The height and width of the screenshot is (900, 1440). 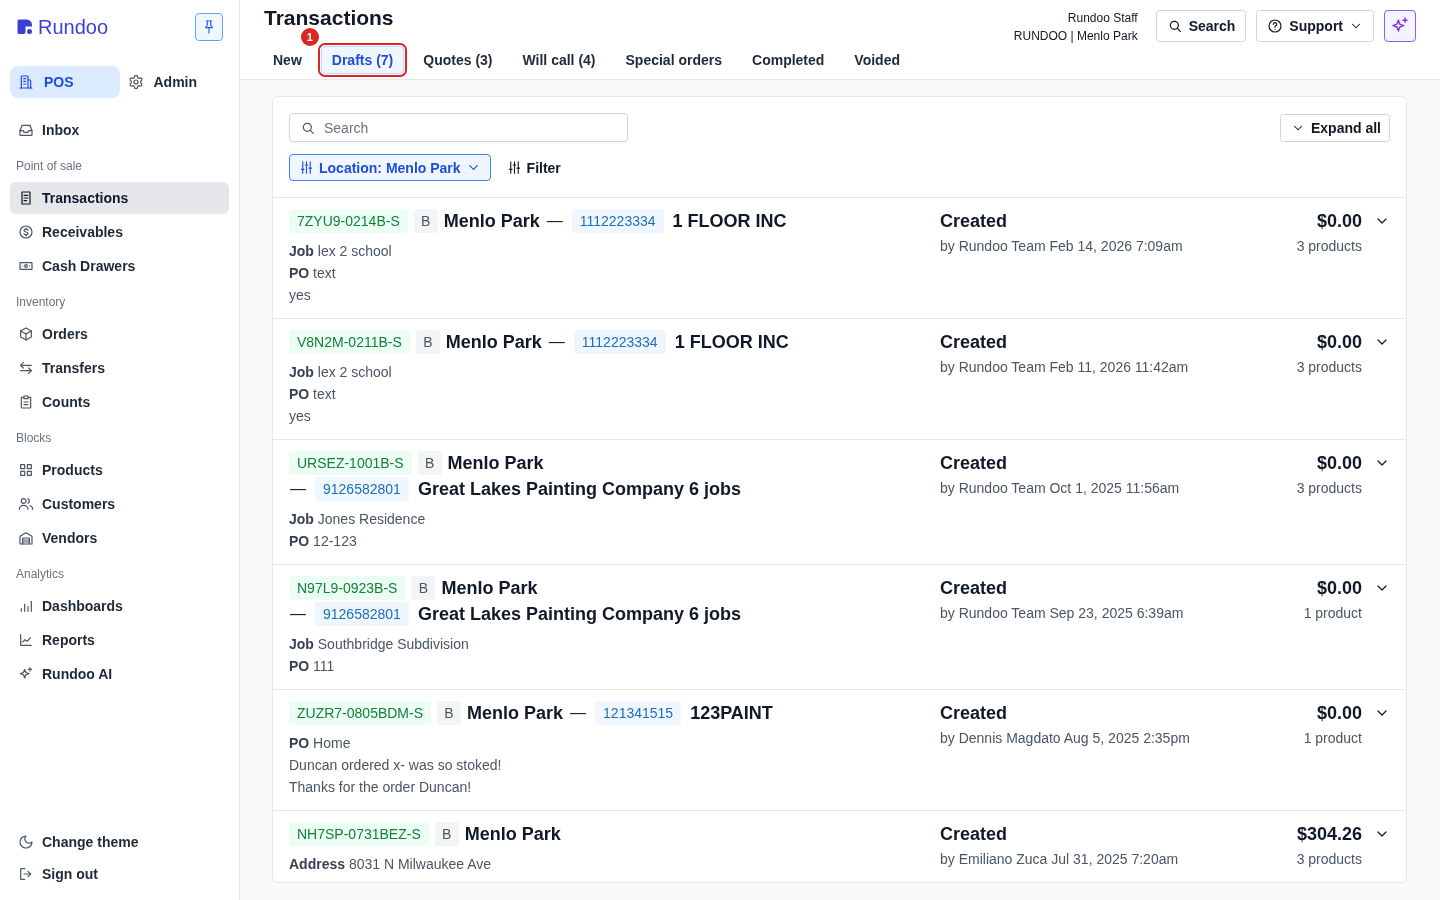 What do you see at coordinates (26, 130) in the screenshot?
I see `inbox-icon` at bounding box center [26, 130].